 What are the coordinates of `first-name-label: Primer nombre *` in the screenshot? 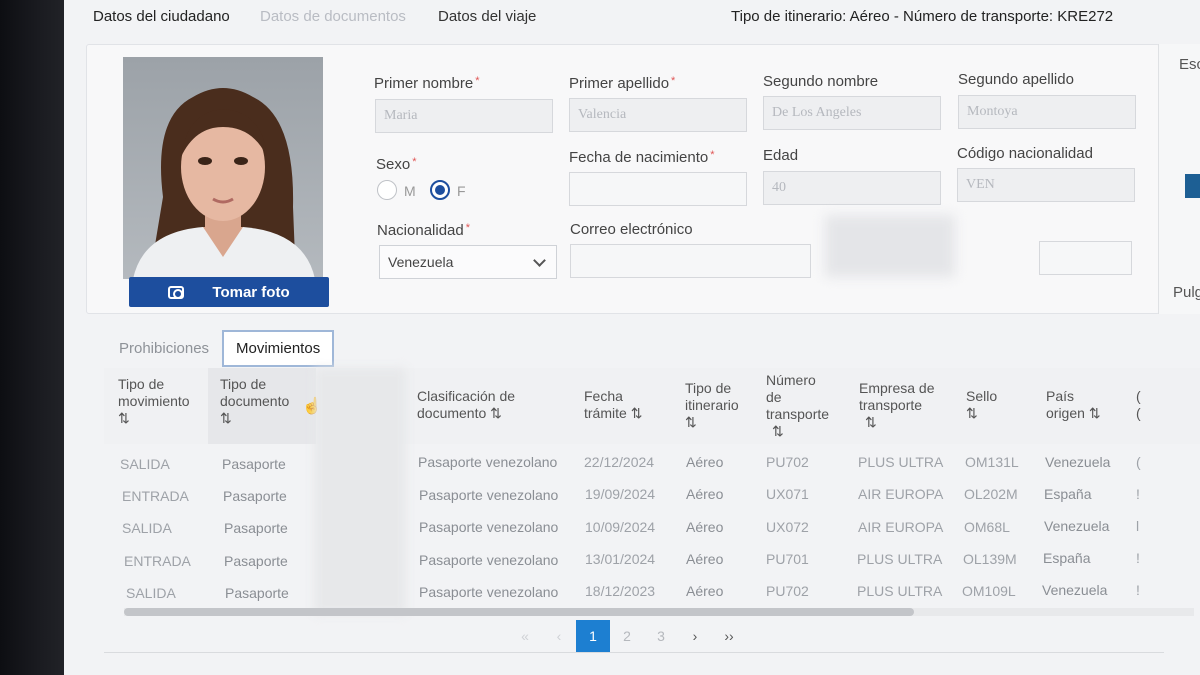 It's located at (427, 83).